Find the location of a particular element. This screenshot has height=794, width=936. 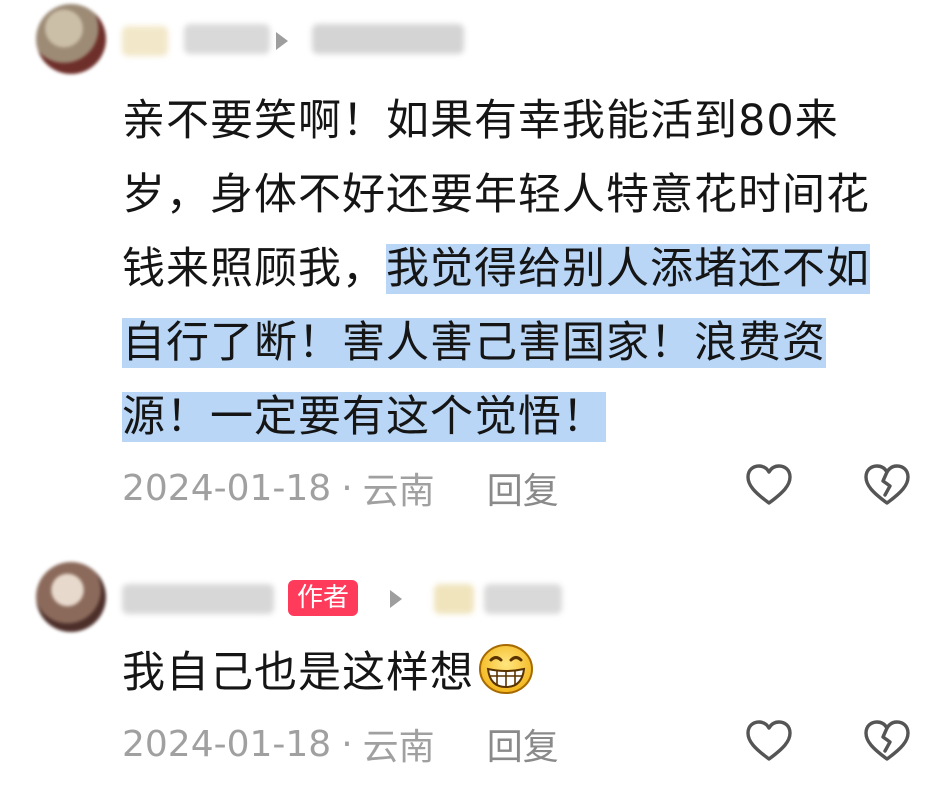

comment-text: 我自己也是这样想 is located at coordinates (507, 673).